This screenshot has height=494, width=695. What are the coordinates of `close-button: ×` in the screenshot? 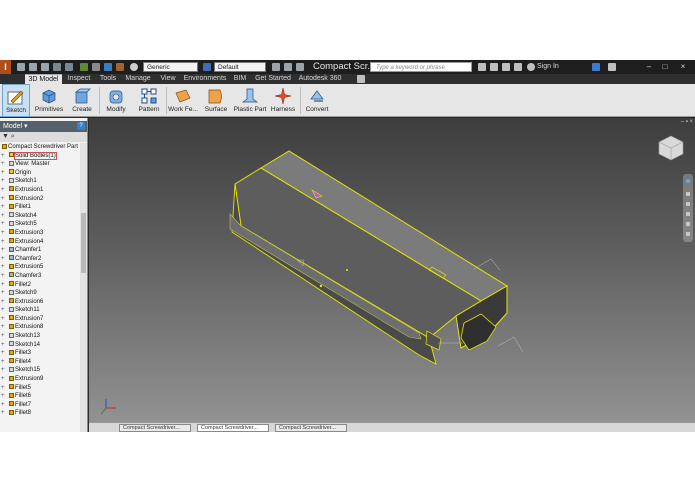 It's located at (683, 67).